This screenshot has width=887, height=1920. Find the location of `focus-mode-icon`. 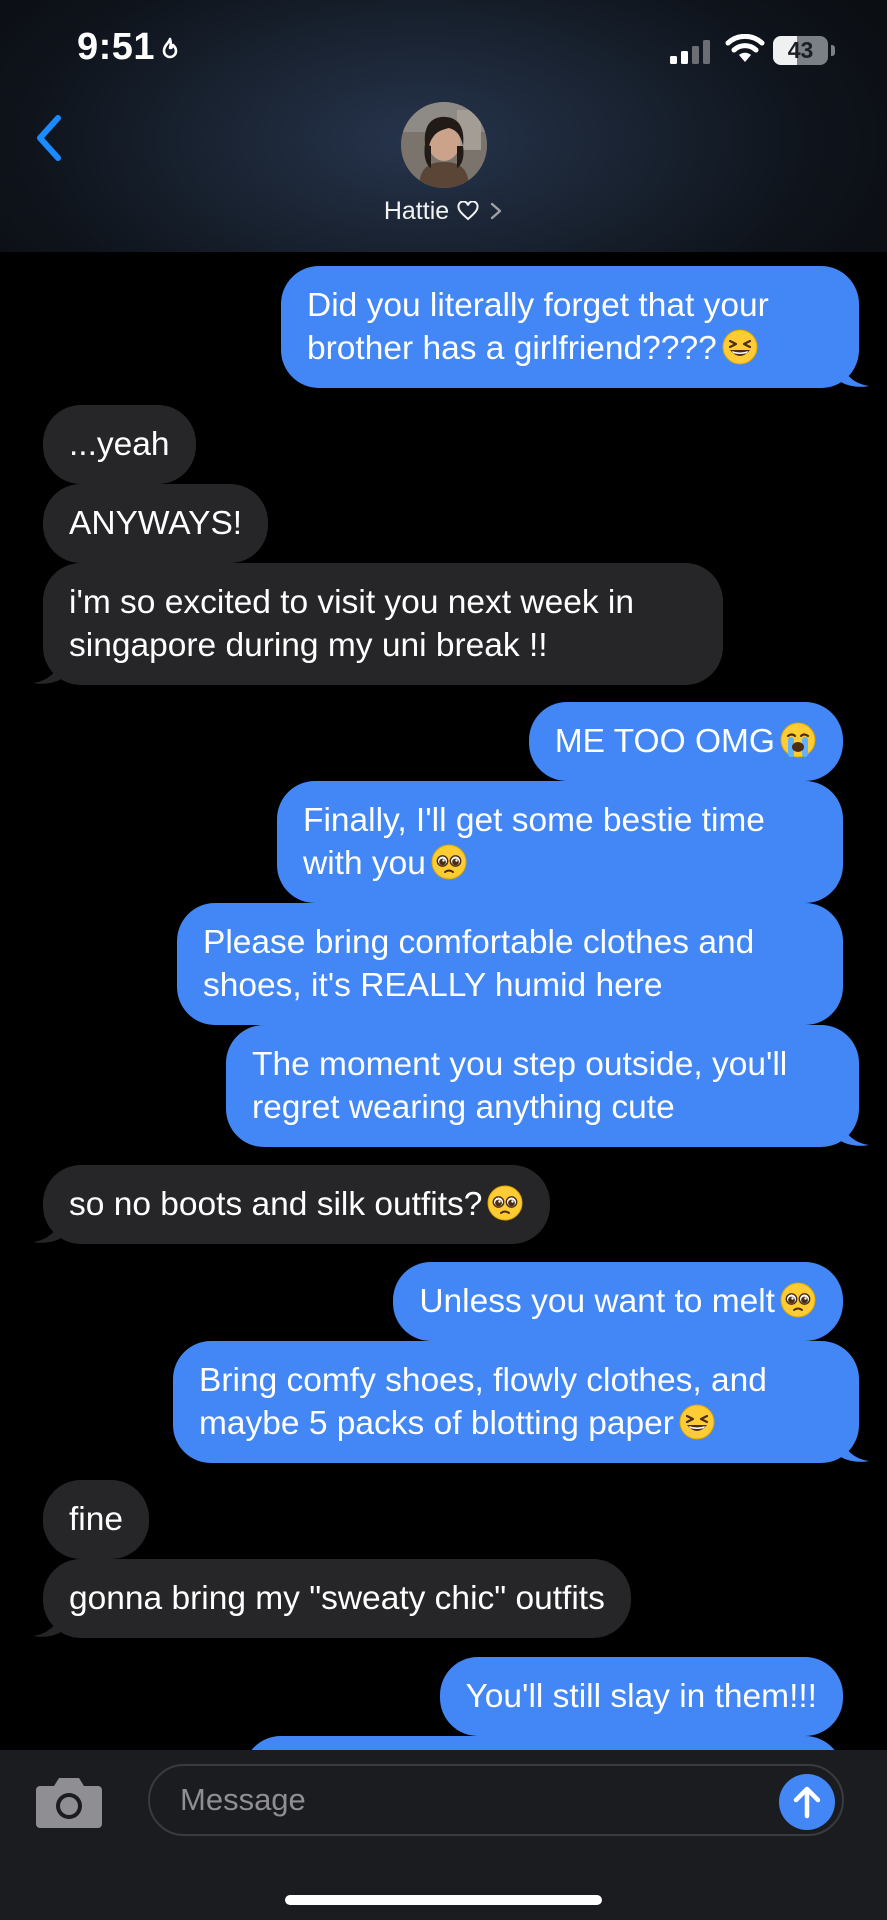

focus-mode-icon is located at coordinates (170, 48).